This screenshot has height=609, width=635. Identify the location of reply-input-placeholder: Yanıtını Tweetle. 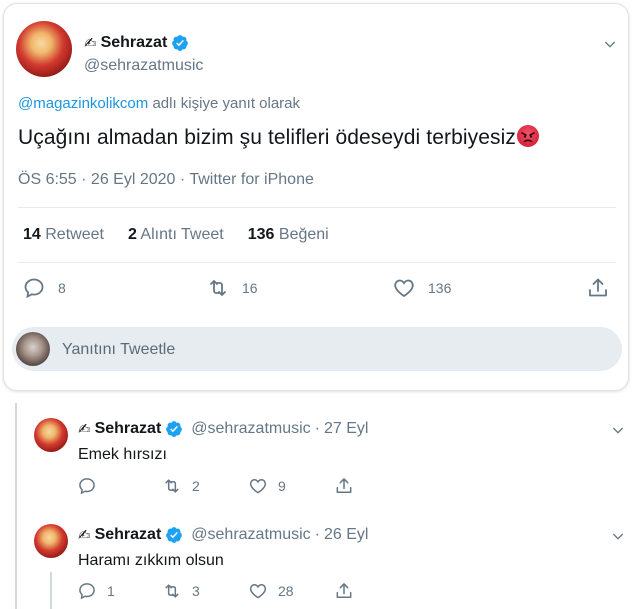
(118, 350).